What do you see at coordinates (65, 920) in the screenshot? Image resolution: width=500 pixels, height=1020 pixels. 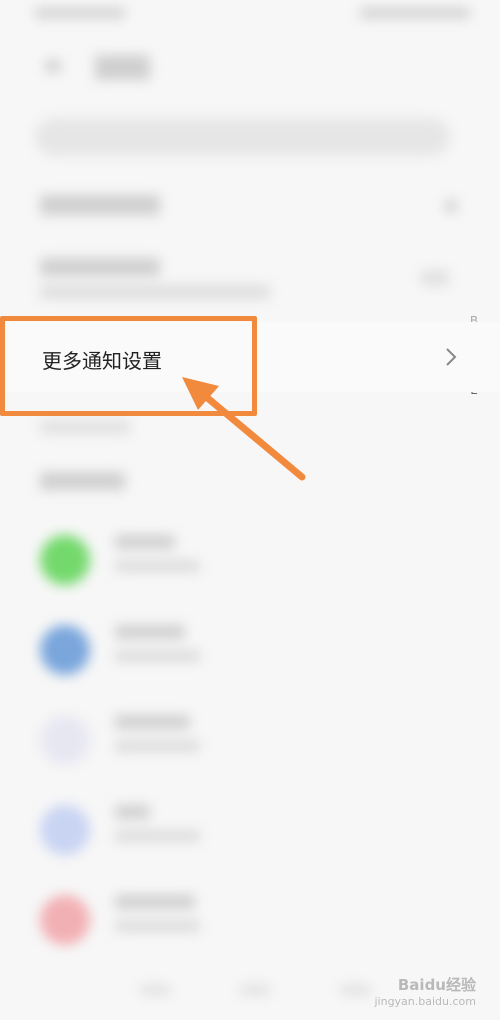 I see `app-icon-red` at bounding box center [65, 920].